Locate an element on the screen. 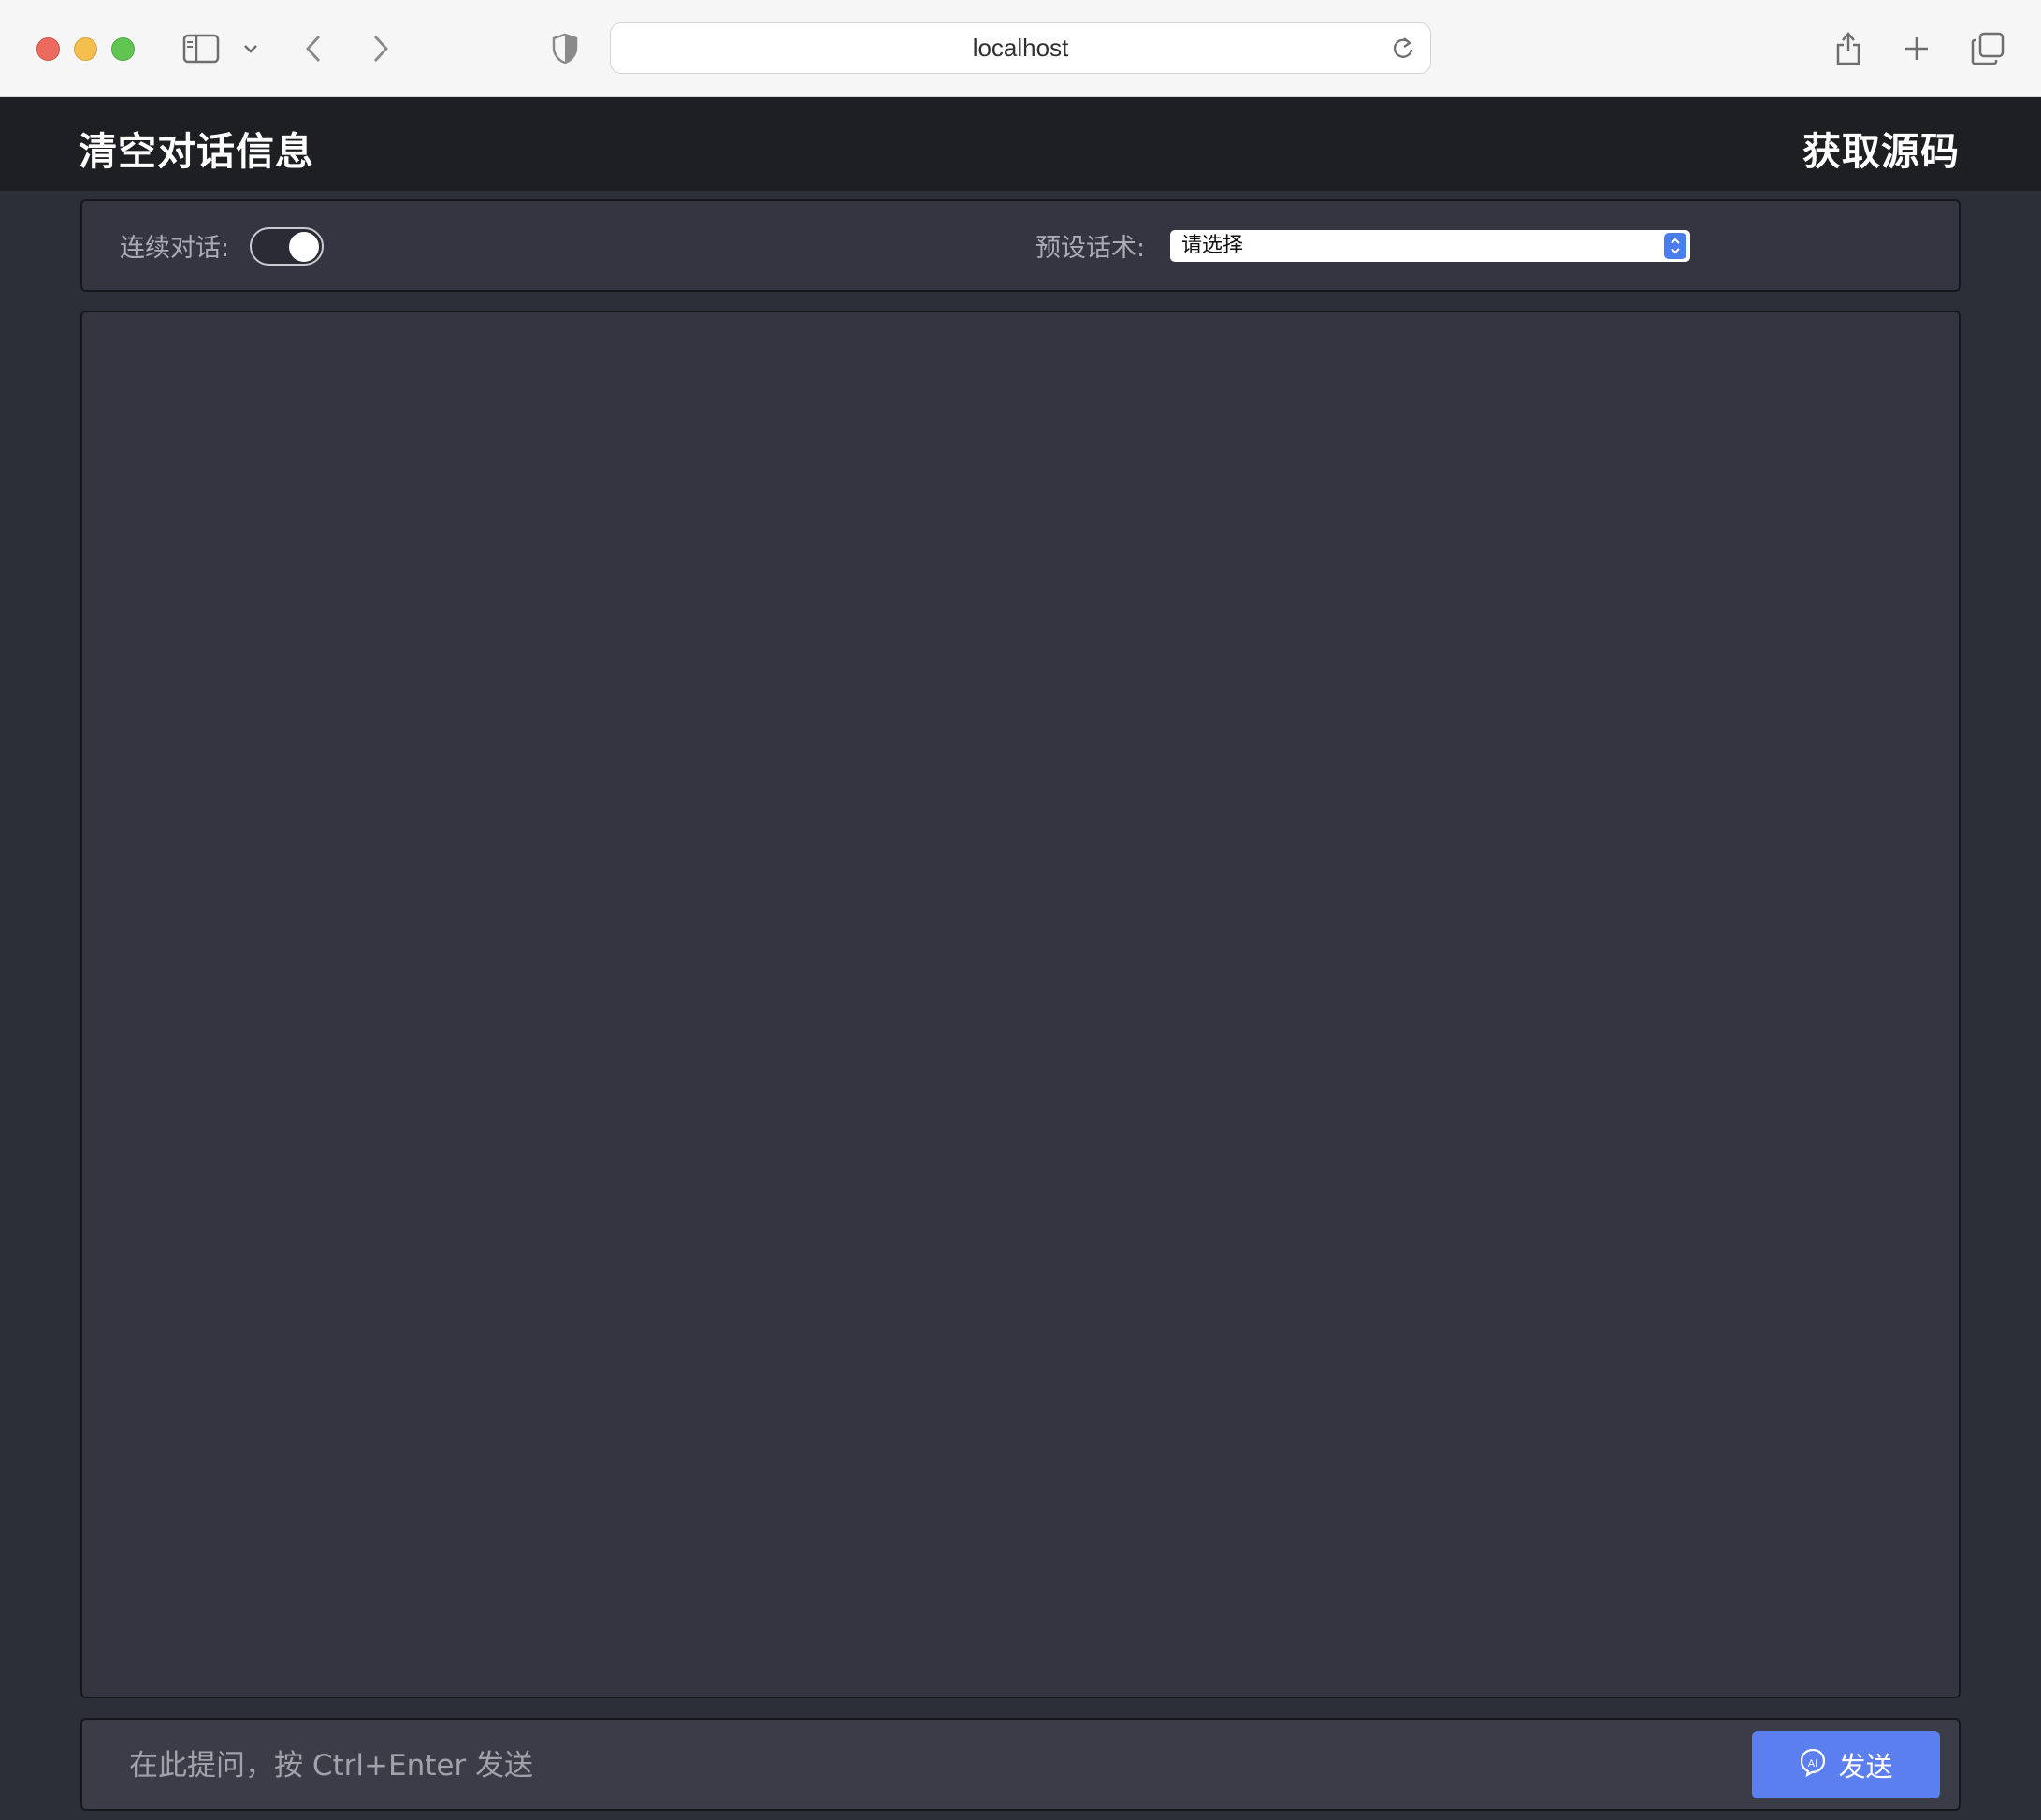  toggle-knob is located at coordinates (304, 247).